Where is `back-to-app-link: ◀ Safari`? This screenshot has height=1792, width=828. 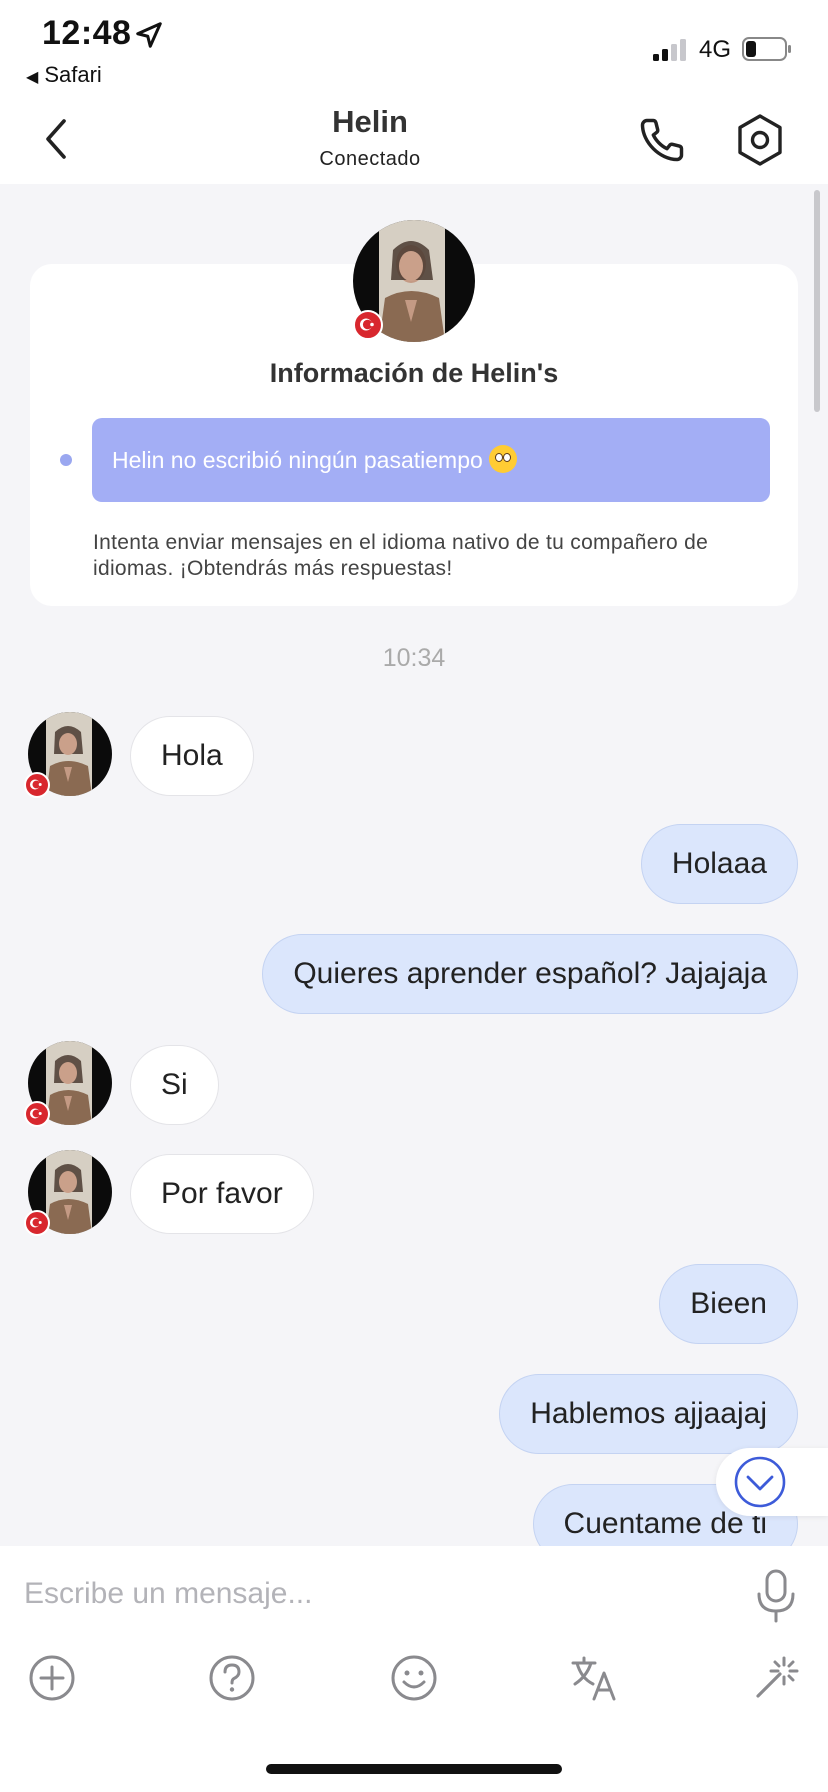 back-to-app-link: ◀ Safari is located at coordinates (64, 75).